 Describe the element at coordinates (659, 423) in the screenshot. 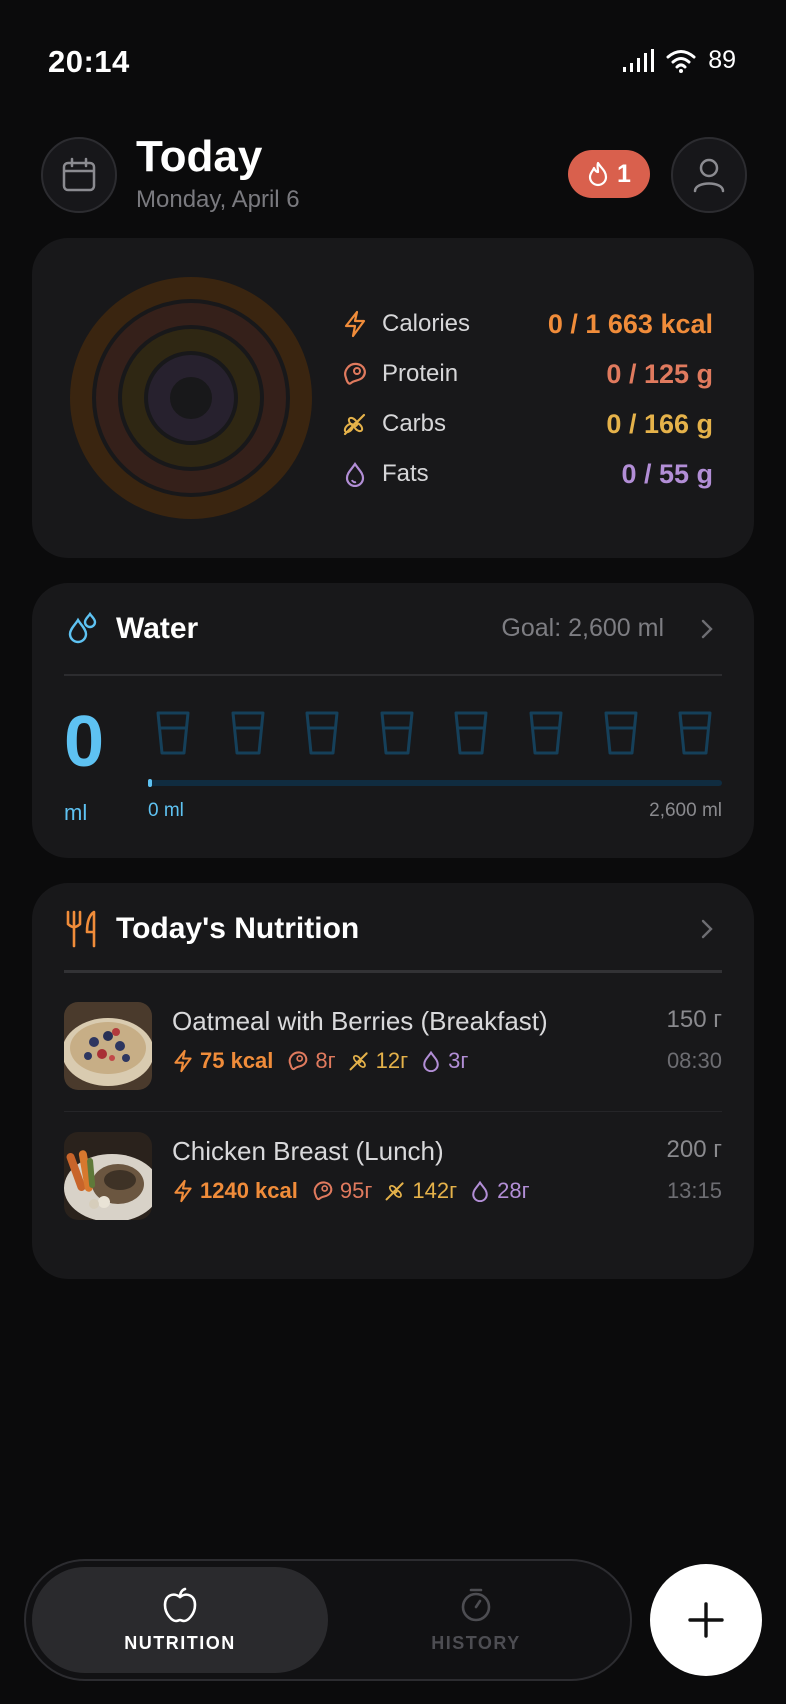

I see `macro-value: 0 / 166 g` at that location.